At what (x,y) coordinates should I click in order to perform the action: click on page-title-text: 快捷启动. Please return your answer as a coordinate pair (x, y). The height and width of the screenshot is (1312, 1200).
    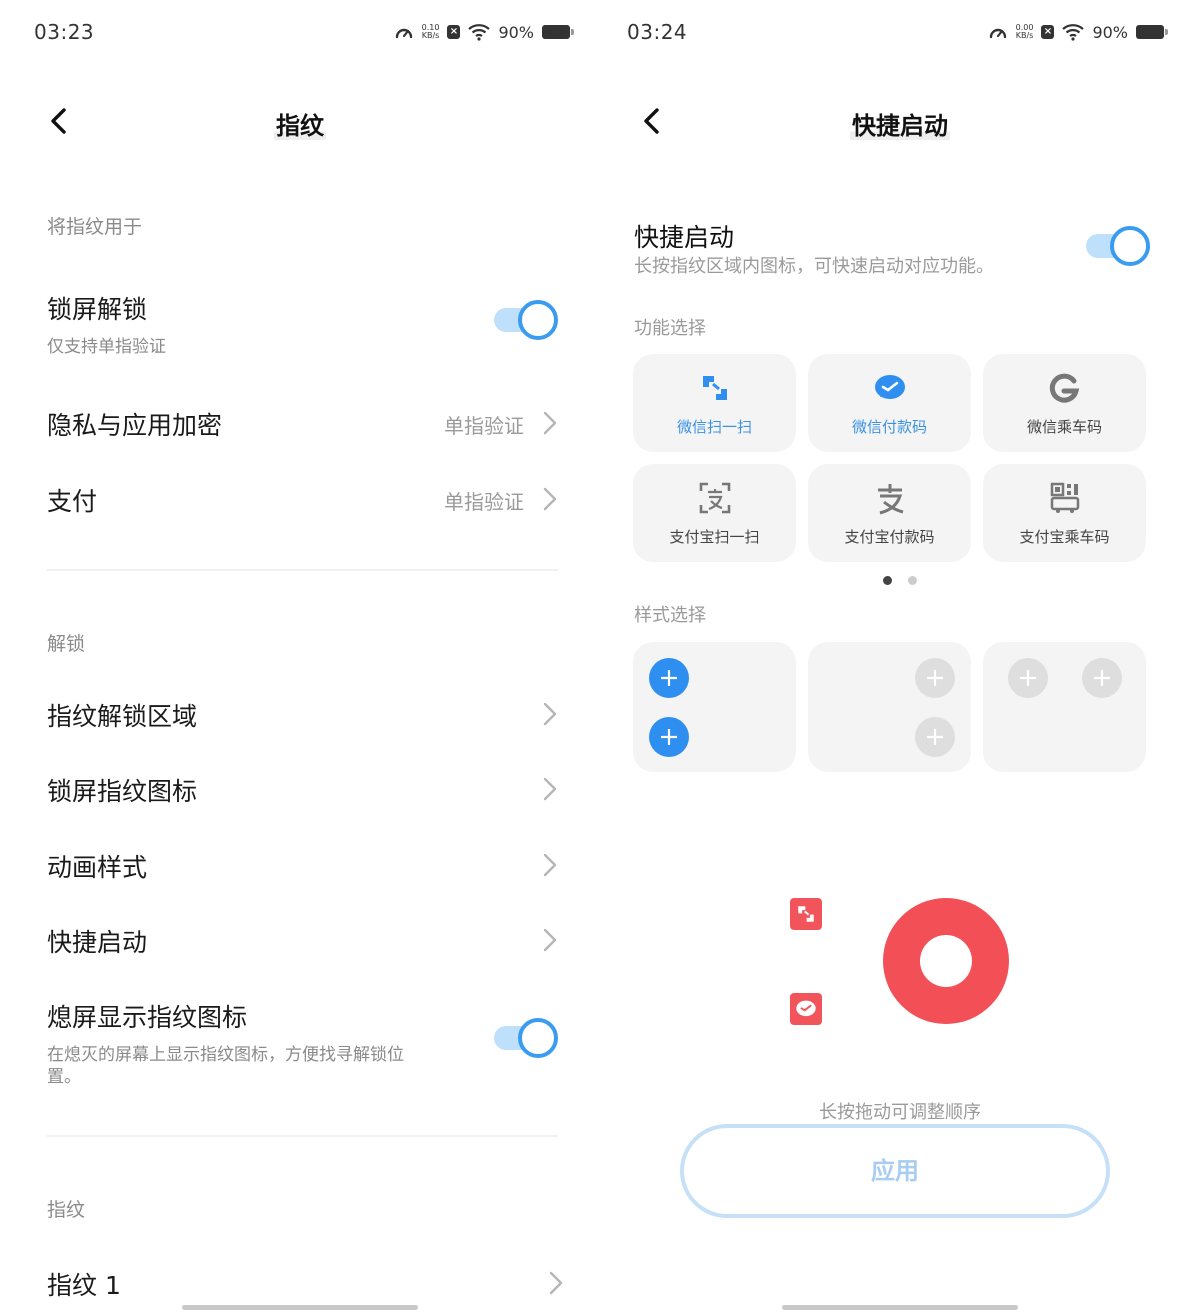
    Looking at the image, I should click on (900, 126).